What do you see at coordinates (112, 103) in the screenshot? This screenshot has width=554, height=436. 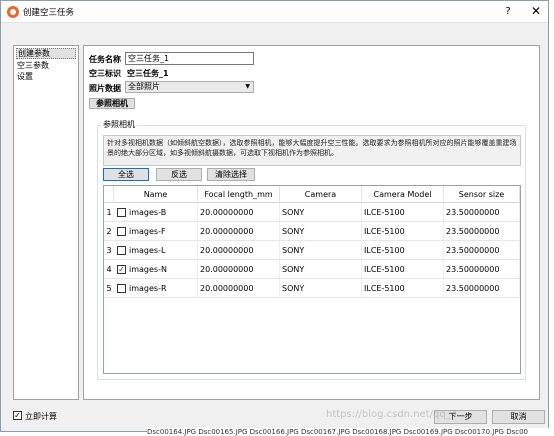 I see `ref-camera-button: 参照相机` at bounding box center [112, 103].